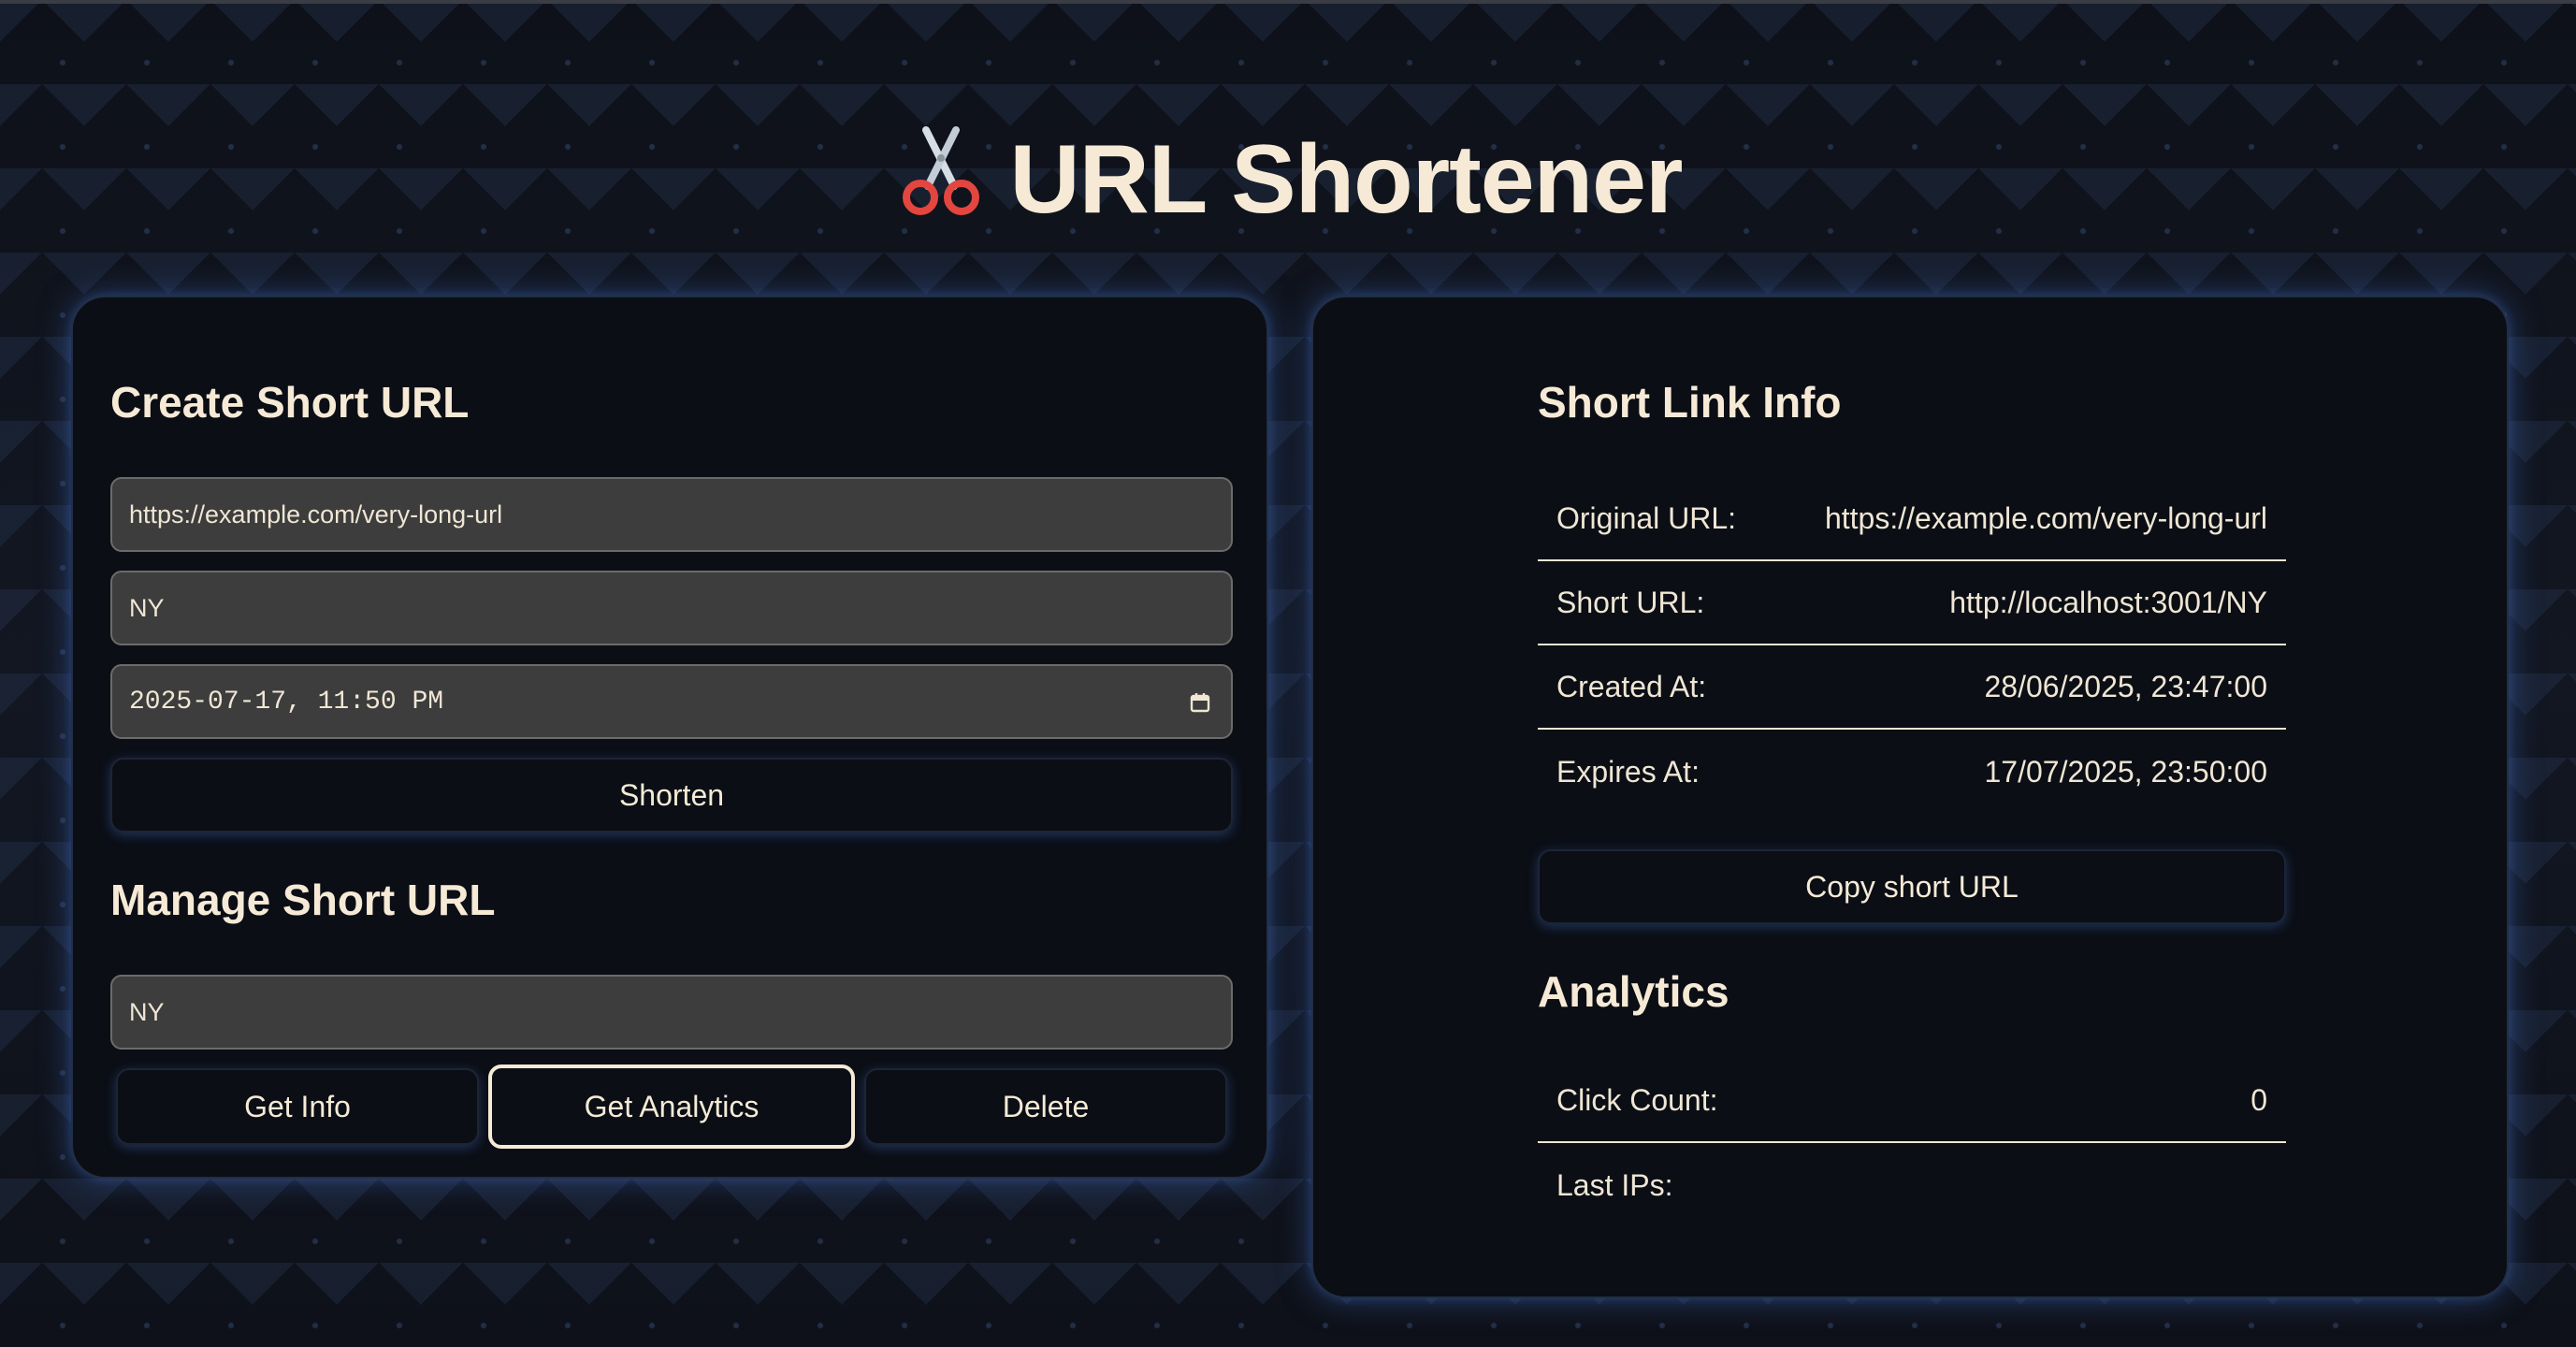  Describe the element at coordinates (671, 1012) in the screenshot. I see `manage-shortcode-input` at that location.